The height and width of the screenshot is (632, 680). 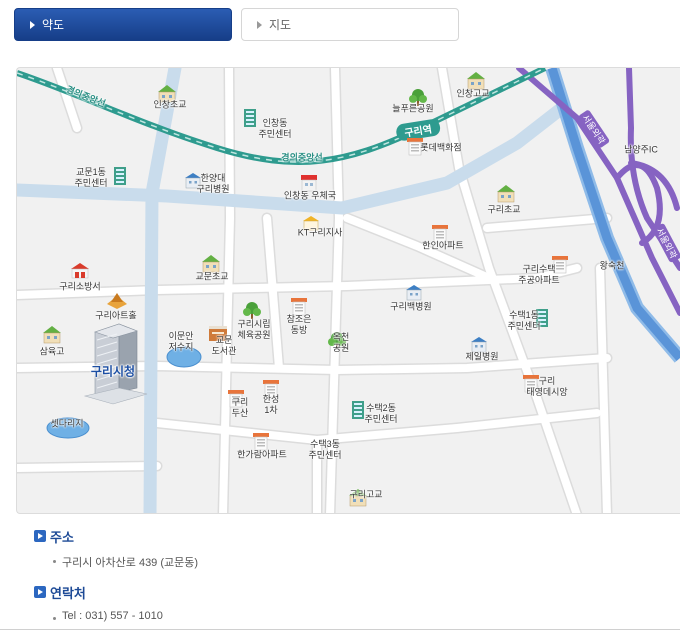 What do you see at coordinates (325, 449) in the screenshot?
I see `place-label: 수택3동 주민센터` at bounding box center [325, 449].